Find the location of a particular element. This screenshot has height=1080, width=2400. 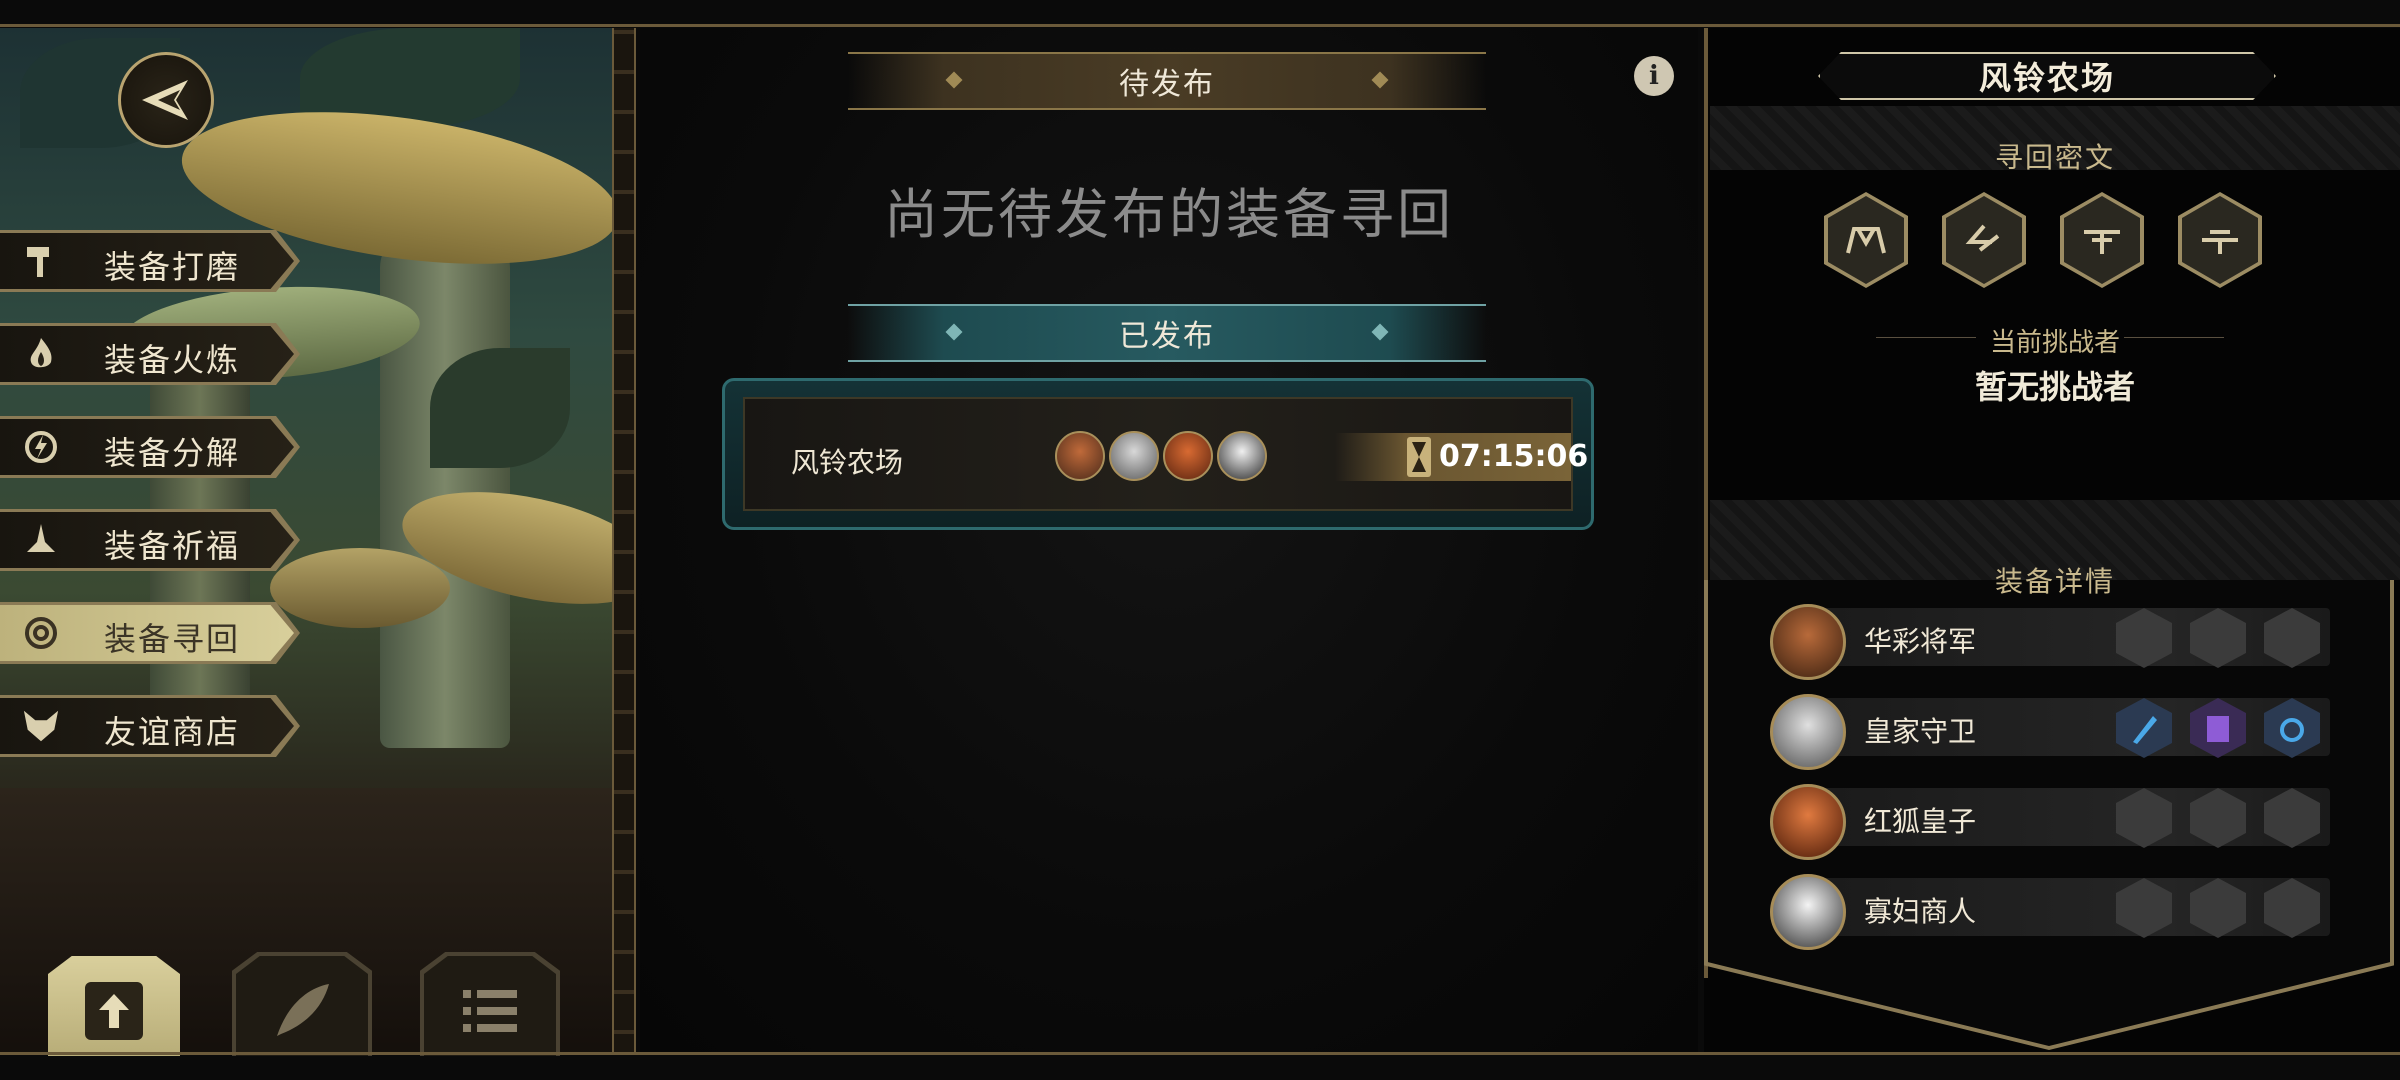

menu-item-fire: 装备火炼 is located at coordinates (150, 354).